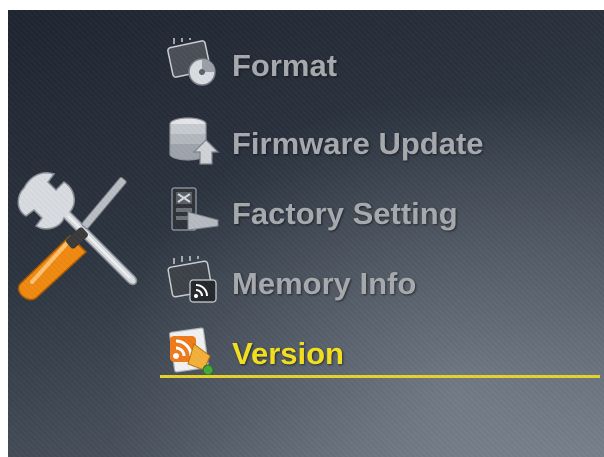 This screenshot has height=457, width=604. Describe the element at coordinates (77, 236) in the screenshot. I see `wrench-screwdriver-icon` at that location.